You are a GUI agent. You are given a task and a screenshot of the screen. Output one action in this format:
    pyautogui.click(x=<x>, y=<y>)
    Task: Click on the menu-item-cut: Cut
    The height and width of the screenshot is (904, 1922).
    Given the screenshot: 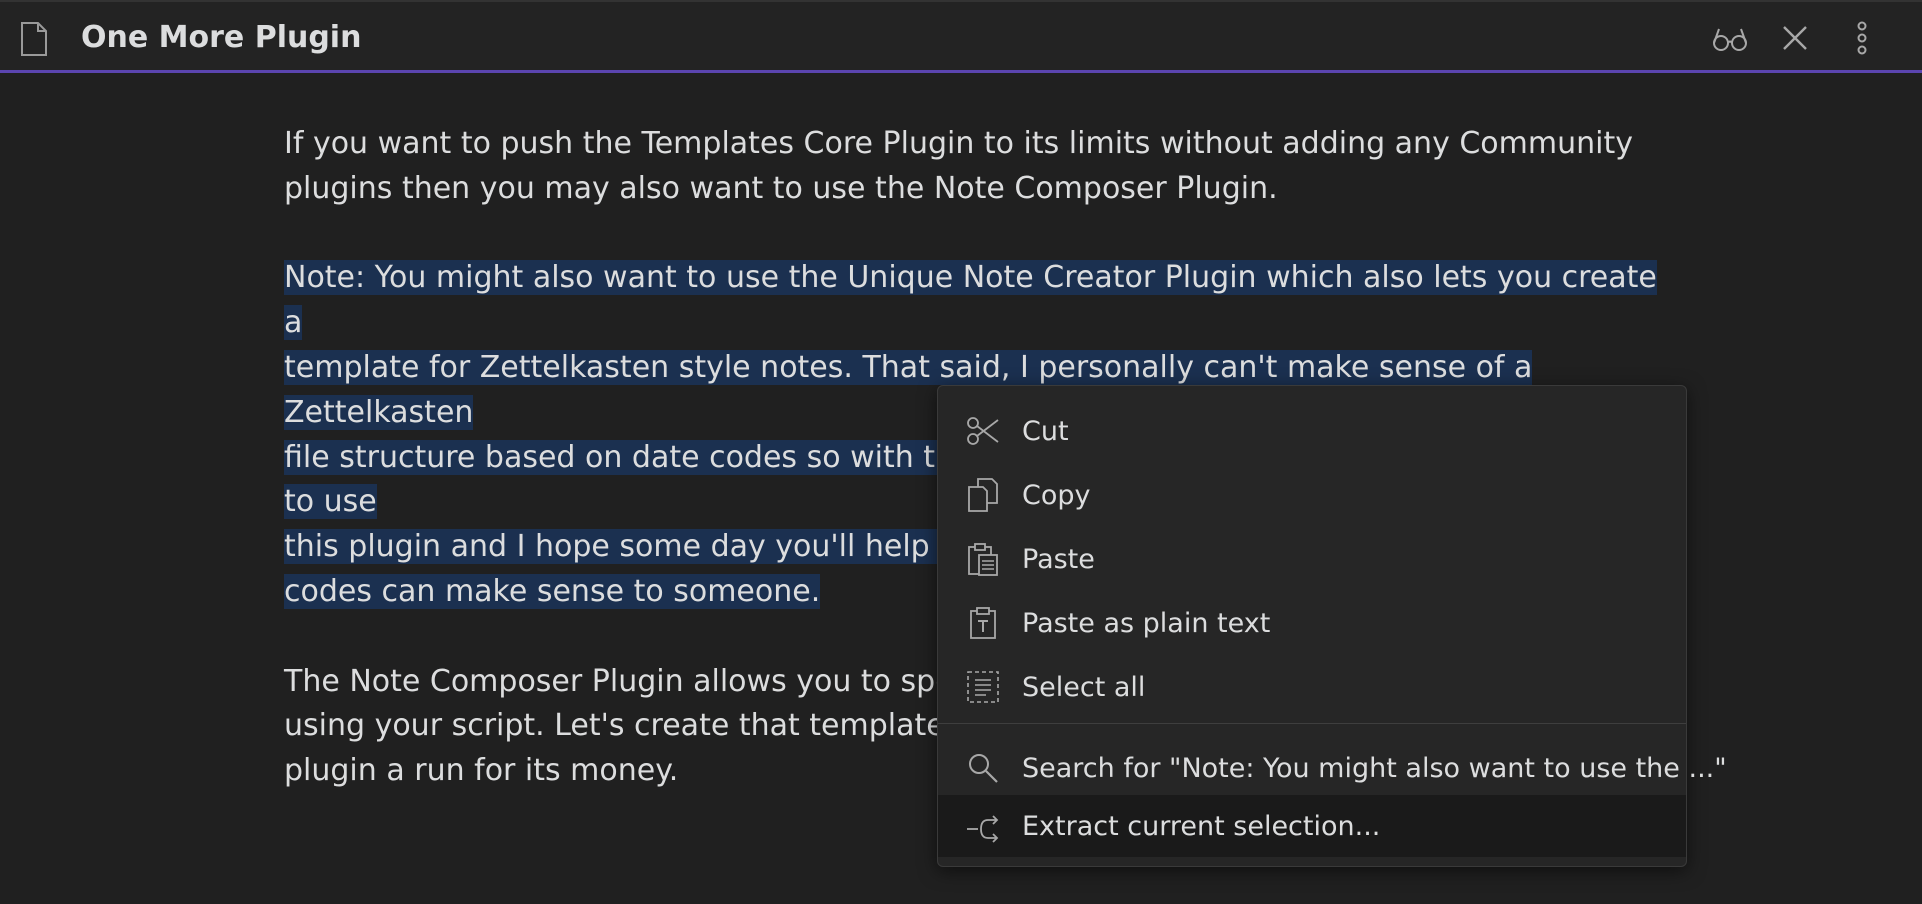 What is the action you would take?
    pyautogui.click(x=1312, y=431)
    